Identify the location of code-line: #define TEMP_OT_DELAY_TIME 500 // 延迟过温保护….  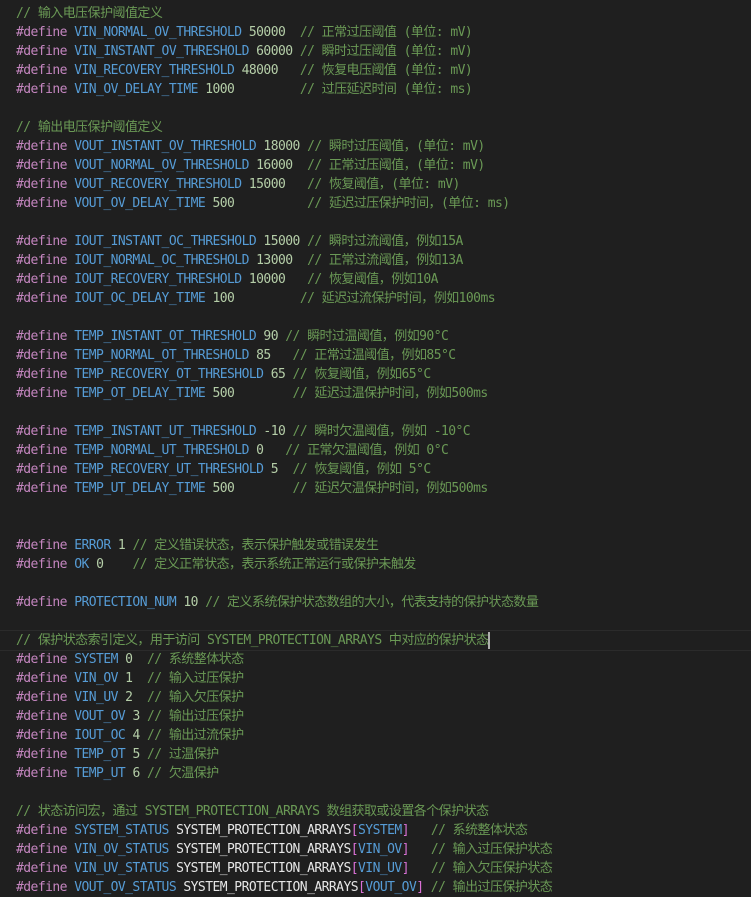
(252, 393).